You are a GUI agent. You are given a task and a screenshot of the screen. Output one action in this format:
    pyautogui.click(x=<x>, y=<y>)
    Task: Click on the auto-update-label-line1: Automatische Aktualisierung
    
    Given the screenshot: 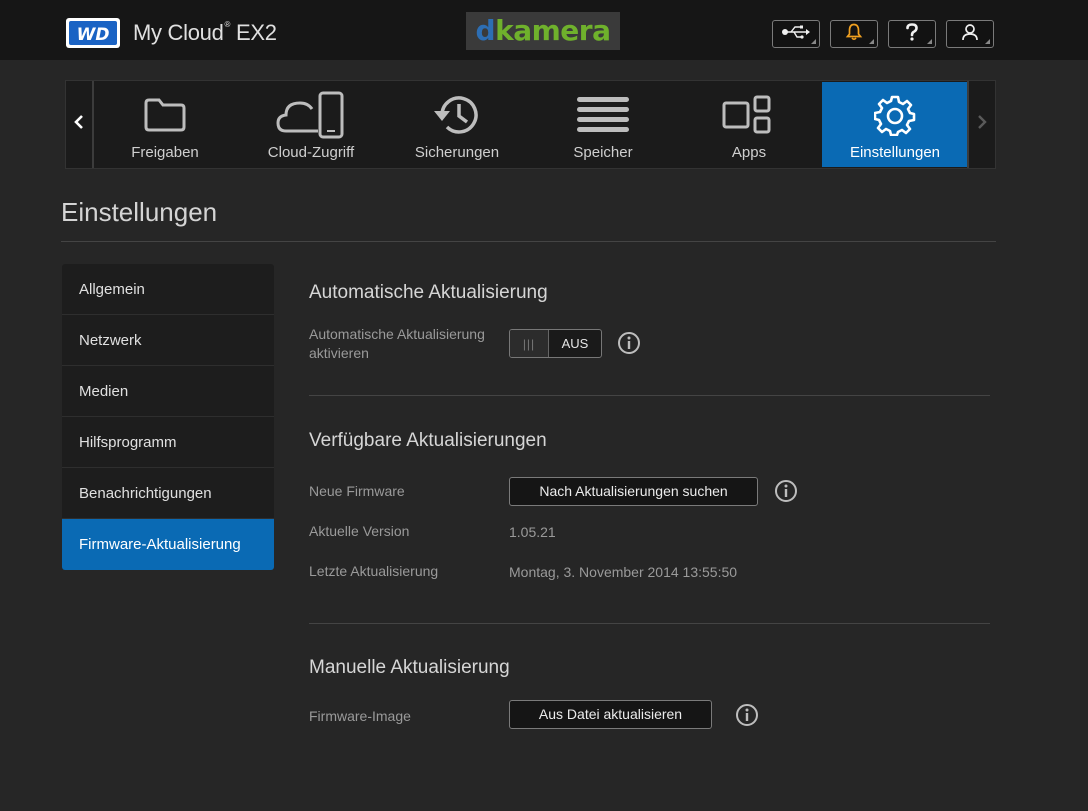 What is the action you would take?
    pyautogui.click(x=397, y=334)
    